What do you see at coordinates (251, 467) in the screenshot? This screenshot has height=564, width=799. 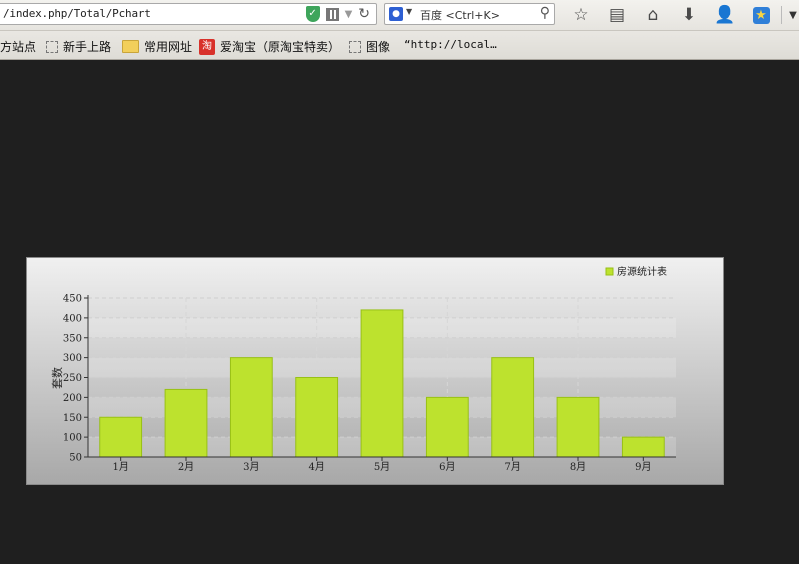 I see `x-tick-label: 3月` at bounding box center [251, 467].